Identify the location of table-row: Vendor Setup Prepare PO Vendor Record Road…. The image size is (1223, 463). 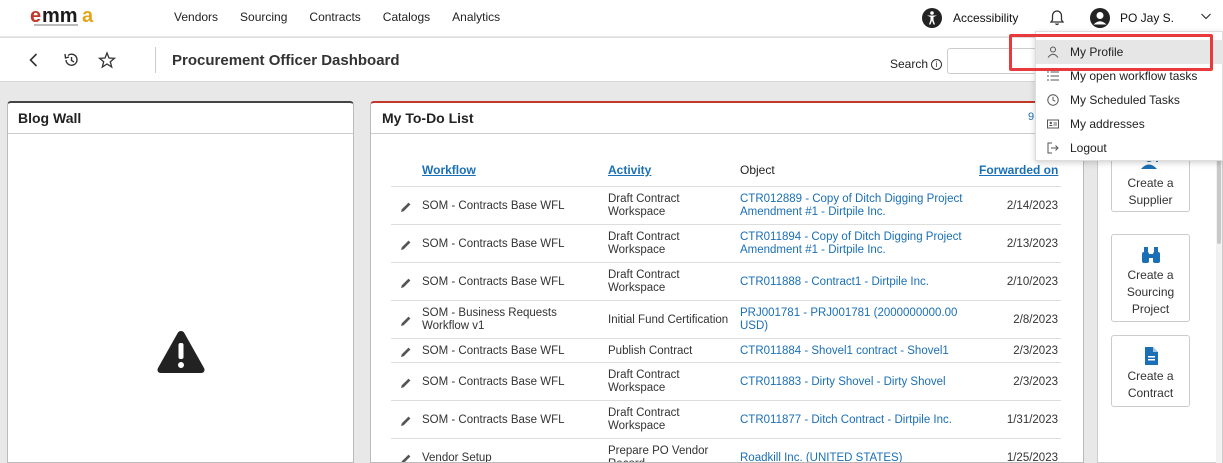
(726, 450).